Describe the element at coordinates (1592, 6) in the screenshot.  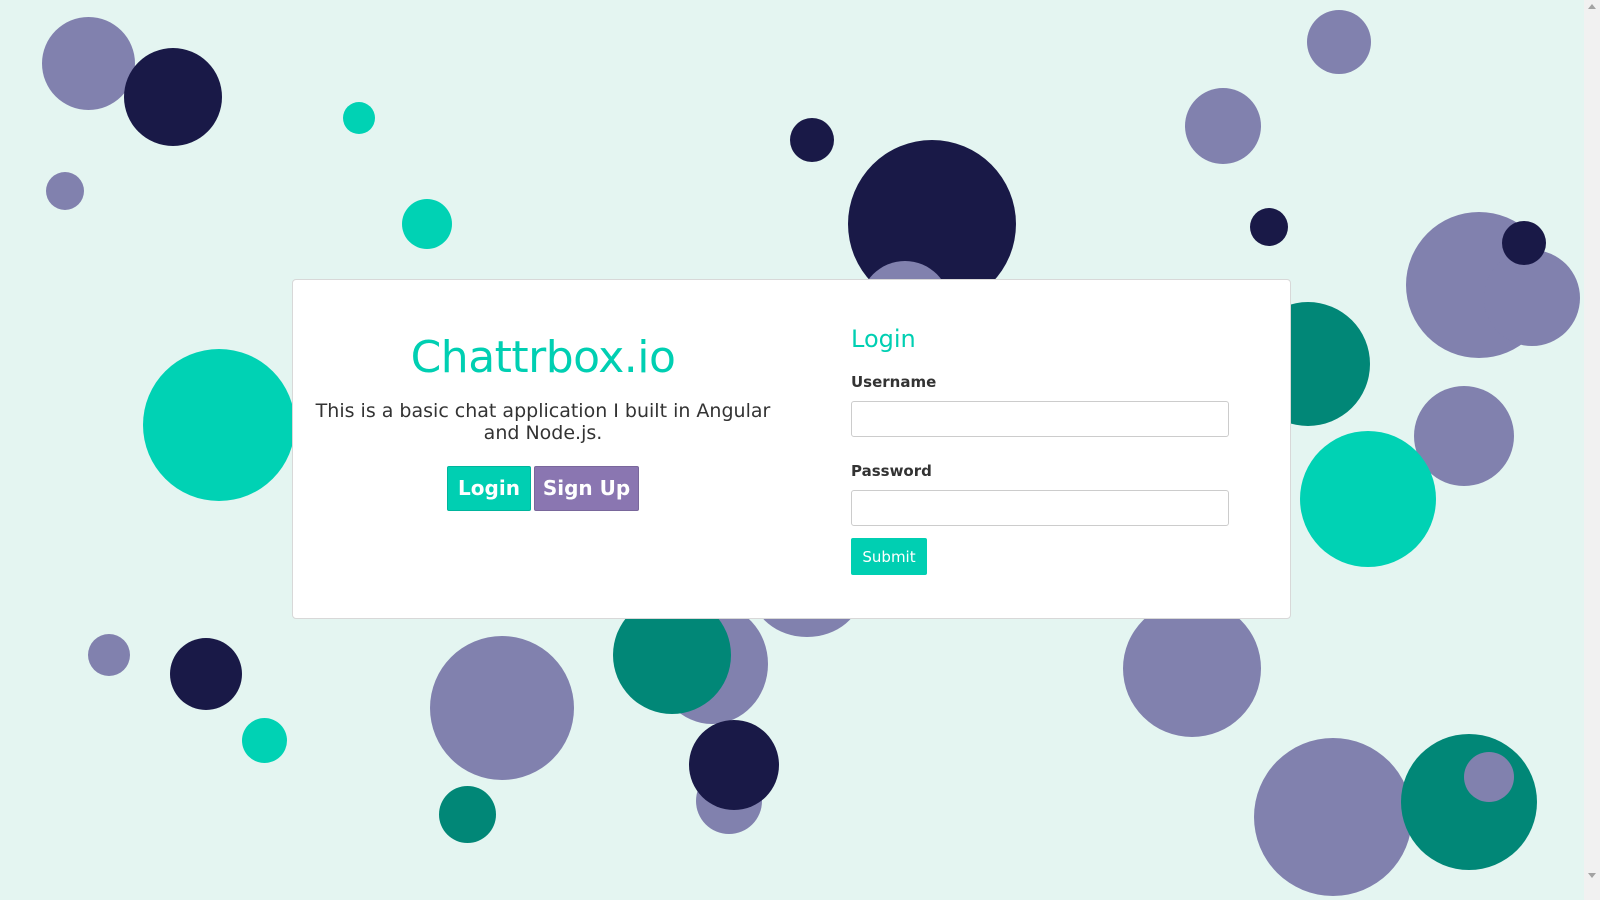
I see `scroll-up-arrow-icon` at that location.